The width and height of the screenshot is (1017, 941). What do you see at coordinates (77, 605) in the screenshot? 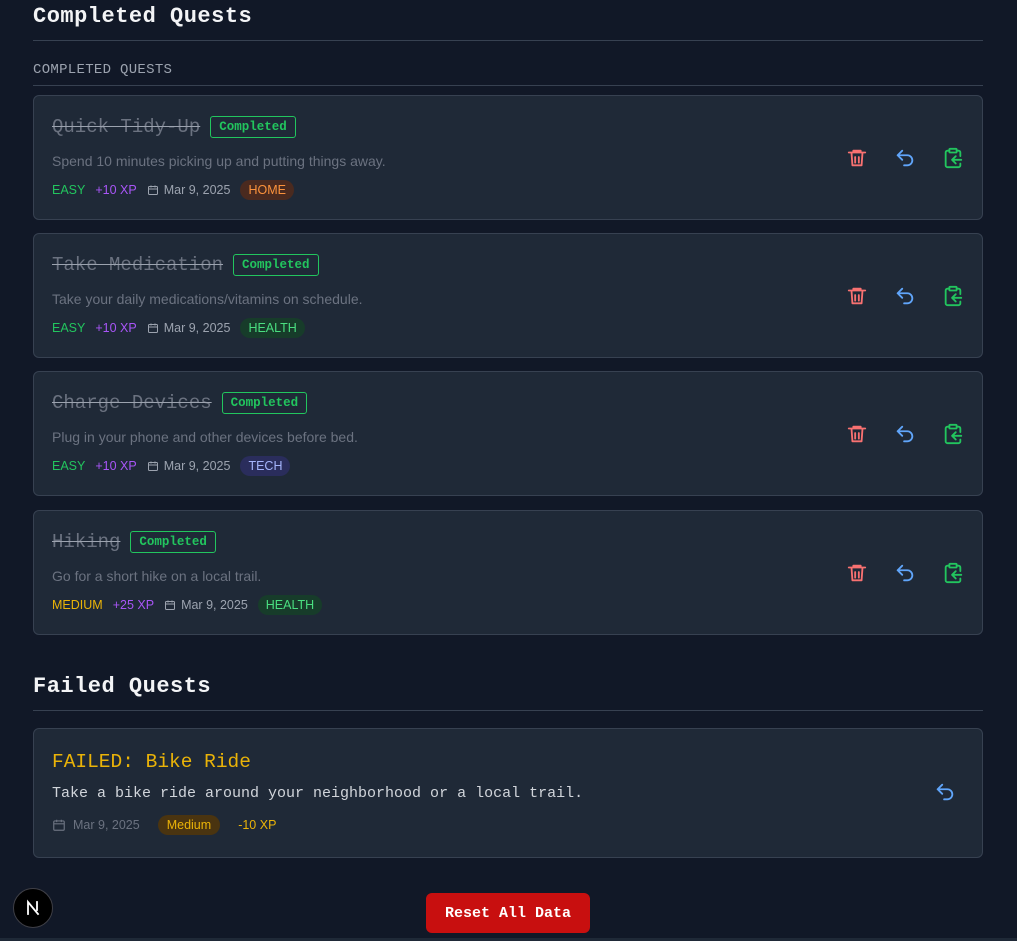
I see `difficulty-label: MEDIUM` at bounding box center [77, 605].